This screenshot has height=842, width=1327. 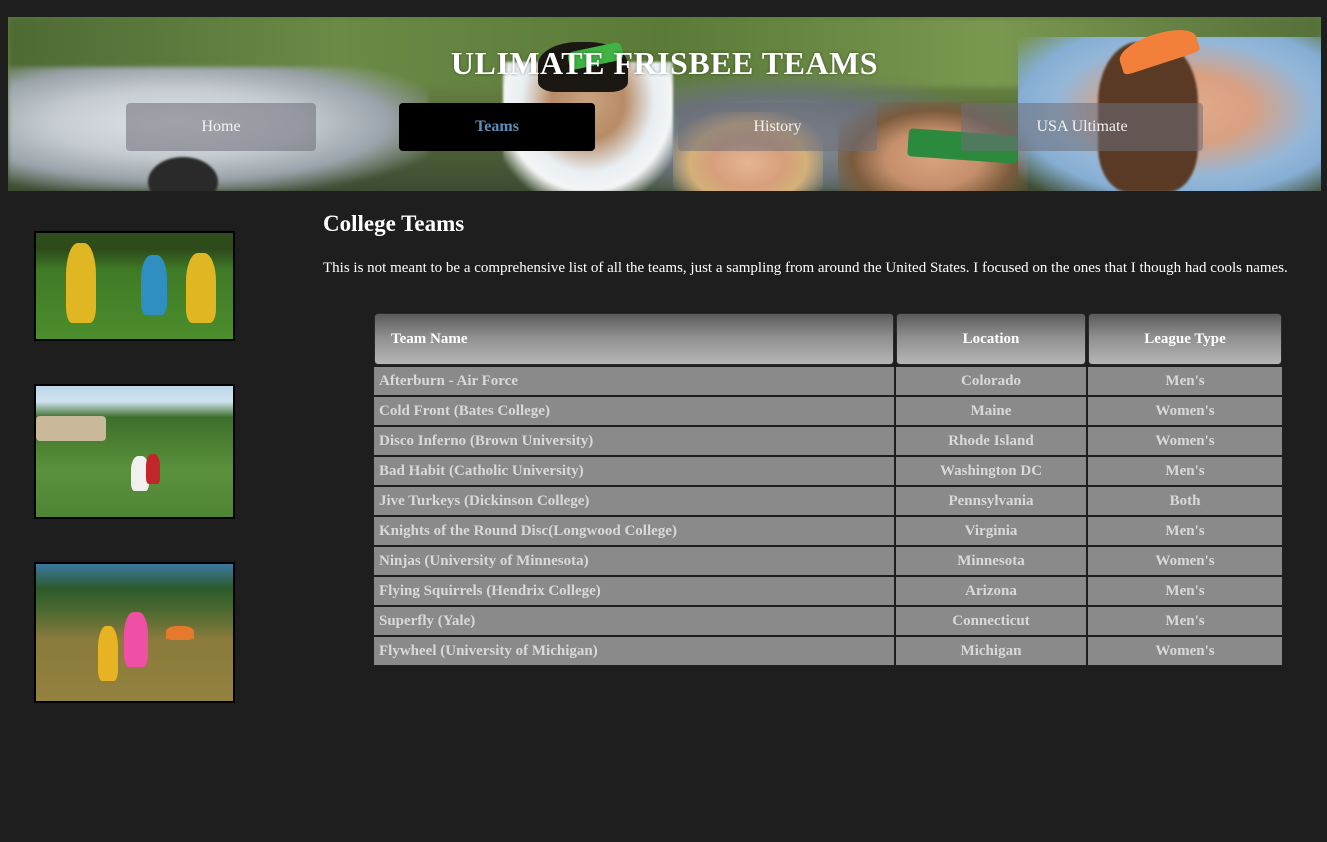 I want to click on cell-location: Michigan, so click(x=991, y=651).